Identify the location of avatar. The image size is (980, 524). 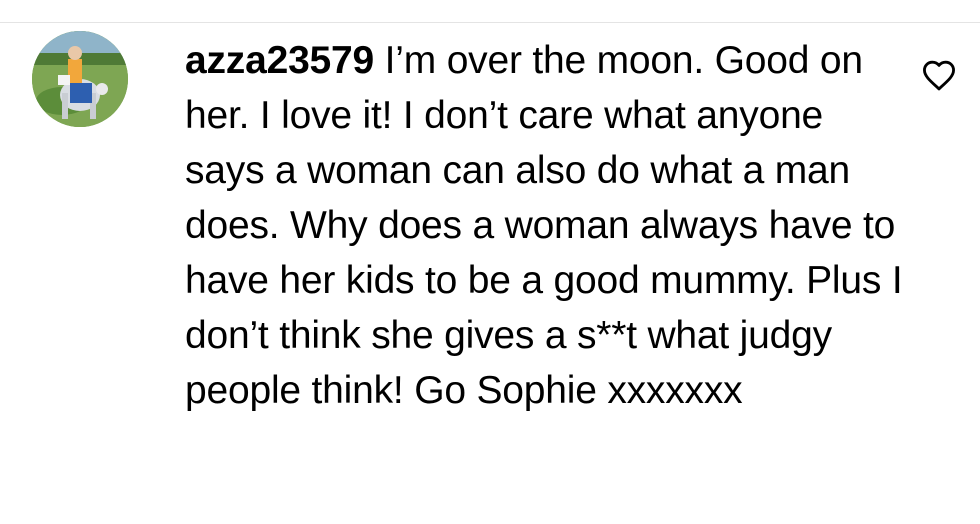
(80, 79).